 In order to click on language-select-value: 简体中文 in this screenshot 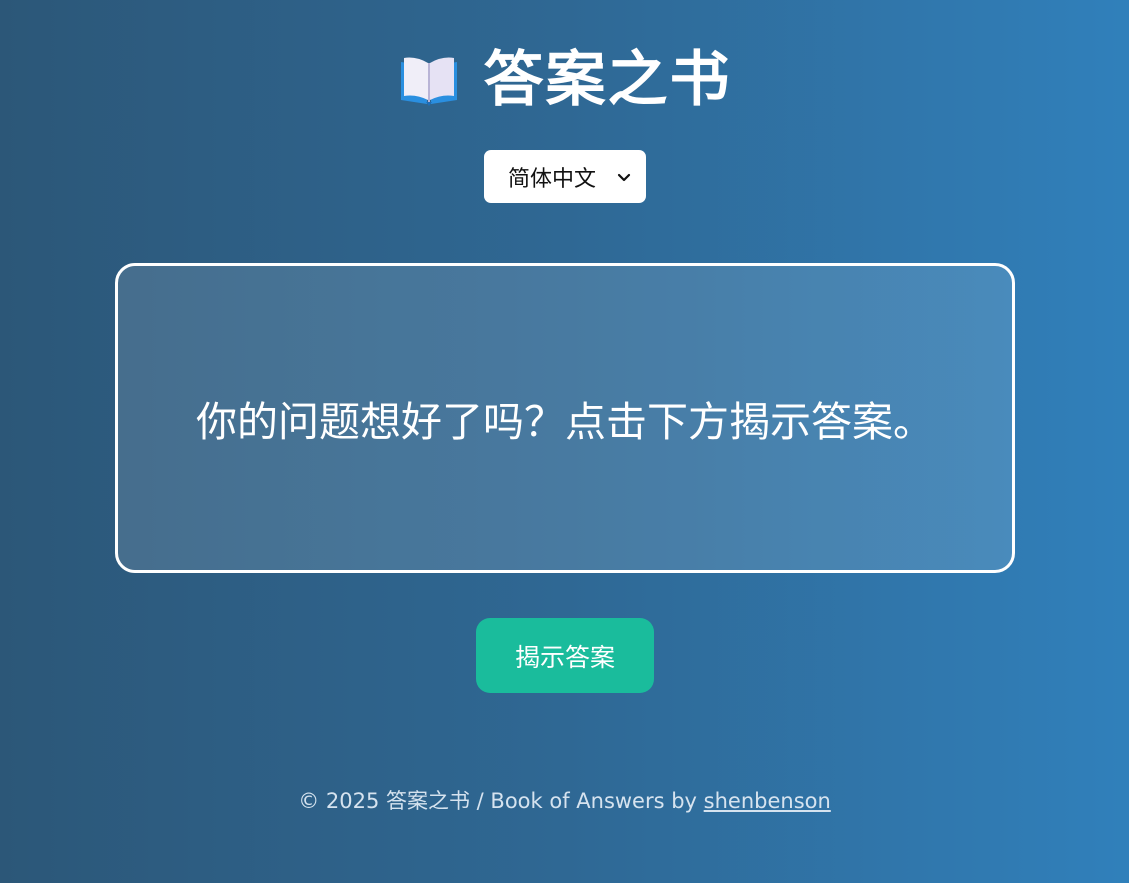, I will do `click(552, 179)`.